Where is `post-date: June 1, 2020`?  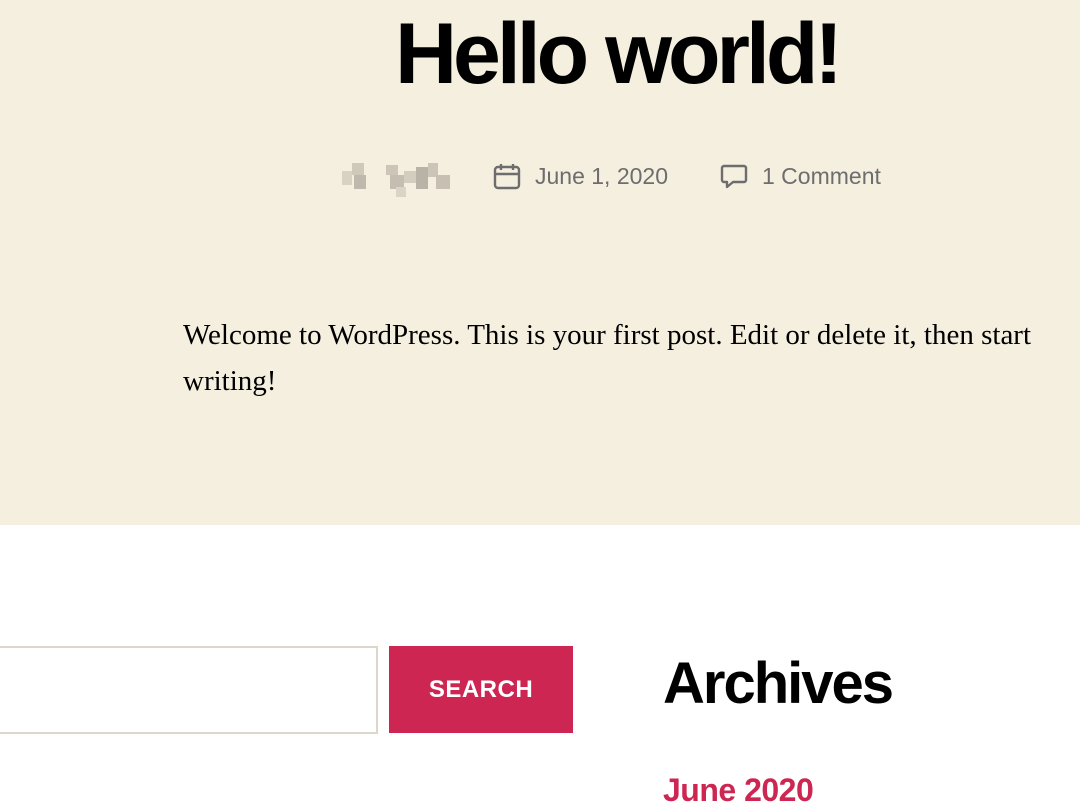 post-date: June 1, 2020 is located at coordinates (580, 176).